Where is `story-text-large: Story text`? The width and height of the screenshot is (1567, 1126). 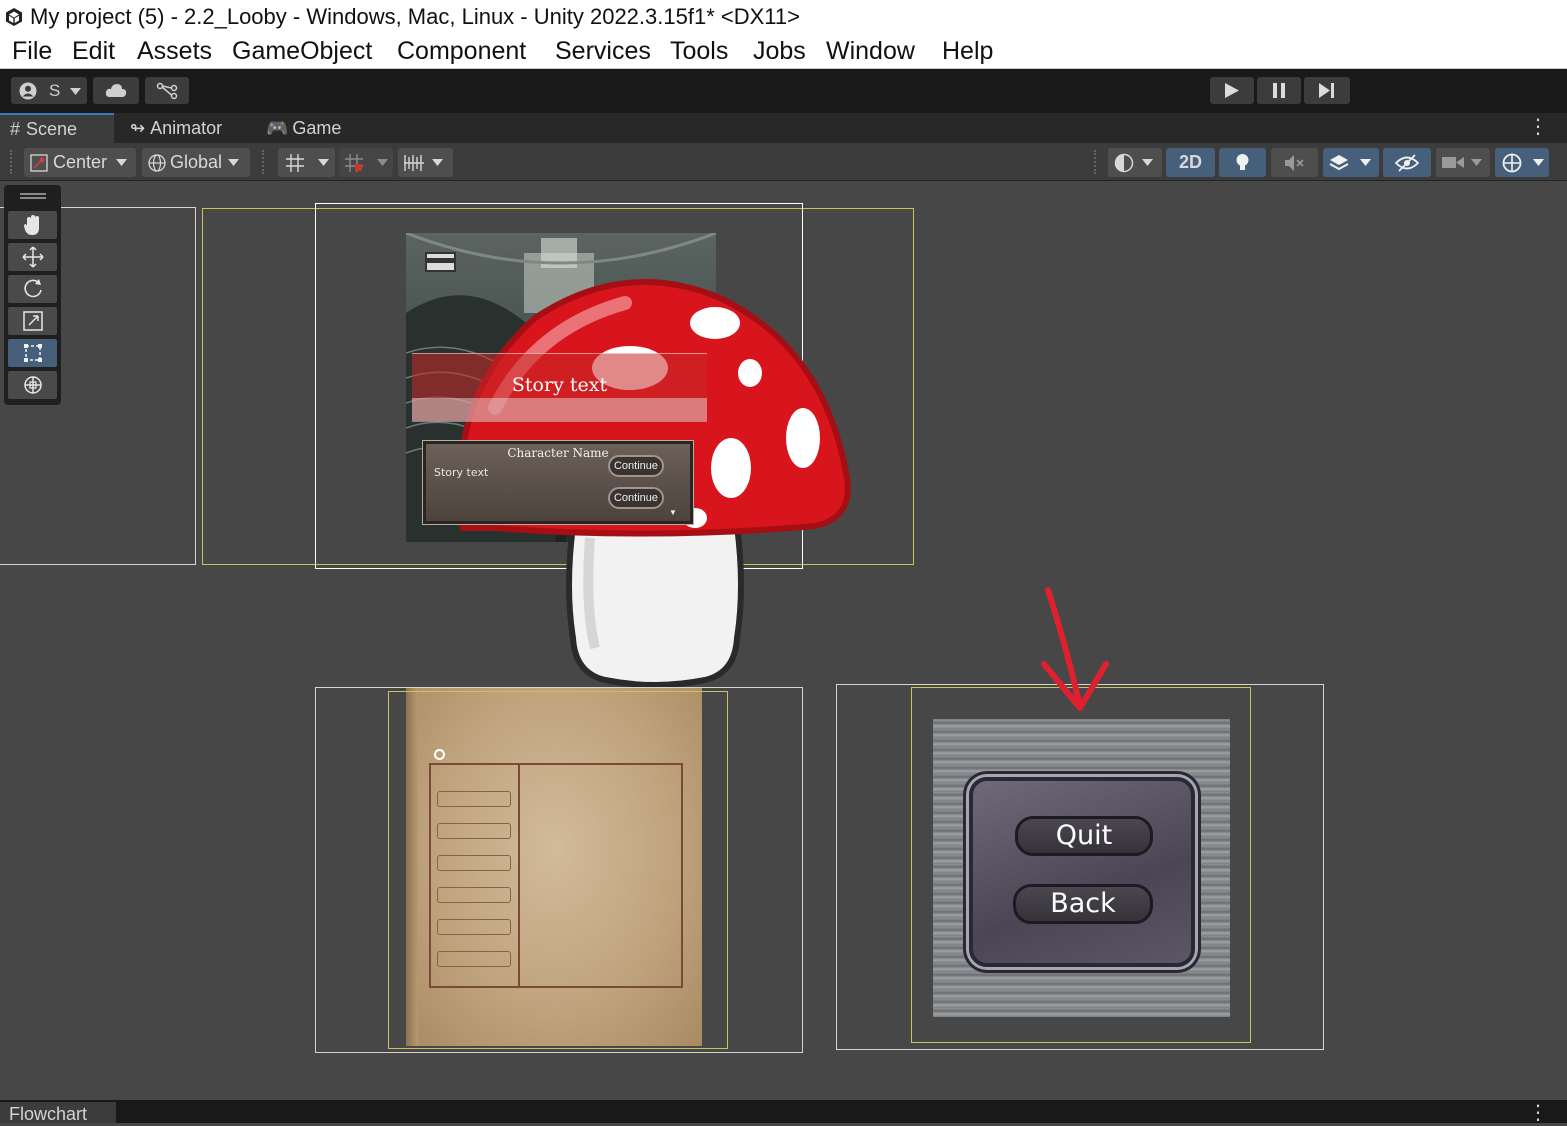
story-text-large: Story text is located at coordinates (559, 385).